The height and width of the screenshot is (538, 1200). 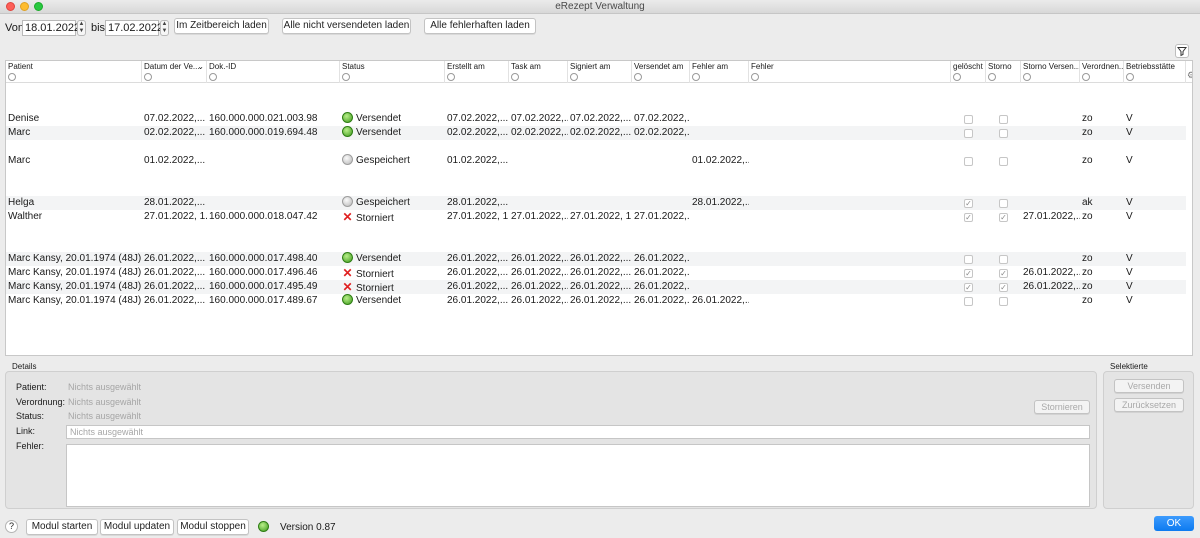 What do you see at coordinates (74, 72) in the screenshot?
I see `column-header-0: Patient` at bounding box center [74, 72].